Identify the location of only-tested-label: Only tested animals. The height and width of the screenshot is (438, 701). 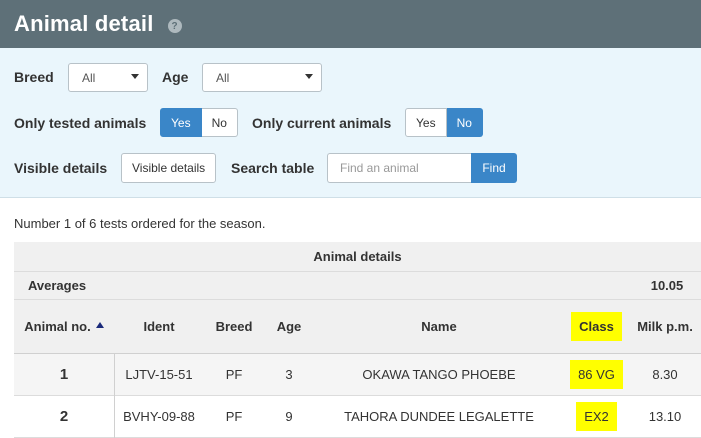
(80, 123).